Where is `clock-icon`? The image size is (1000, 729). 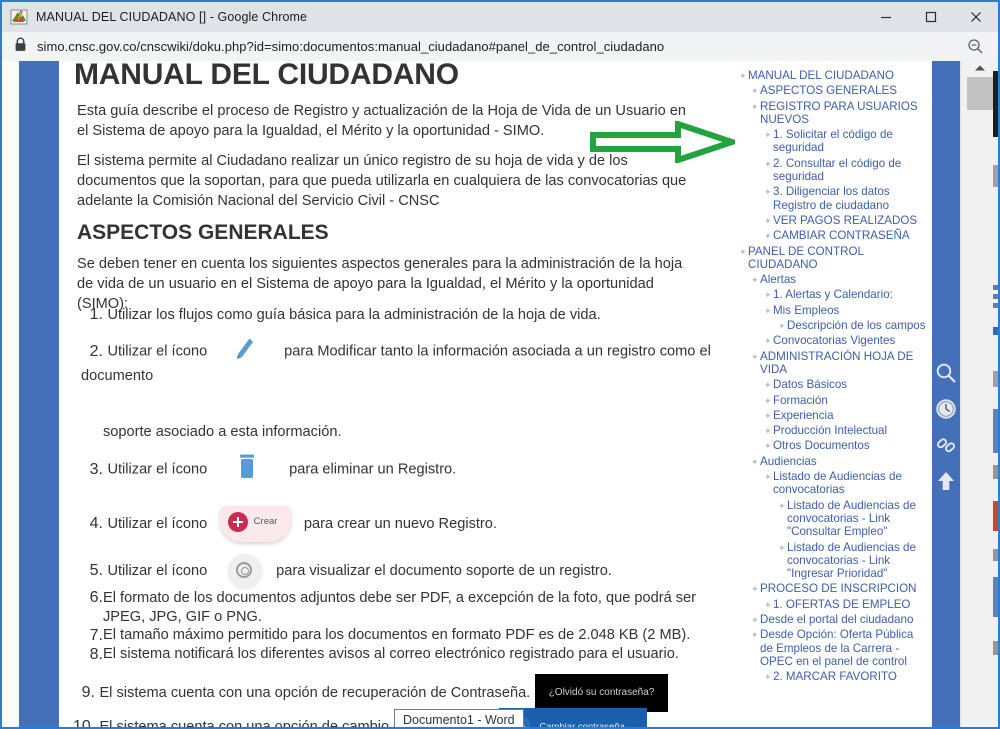
clock-icon is located at coordinates (946, 409).